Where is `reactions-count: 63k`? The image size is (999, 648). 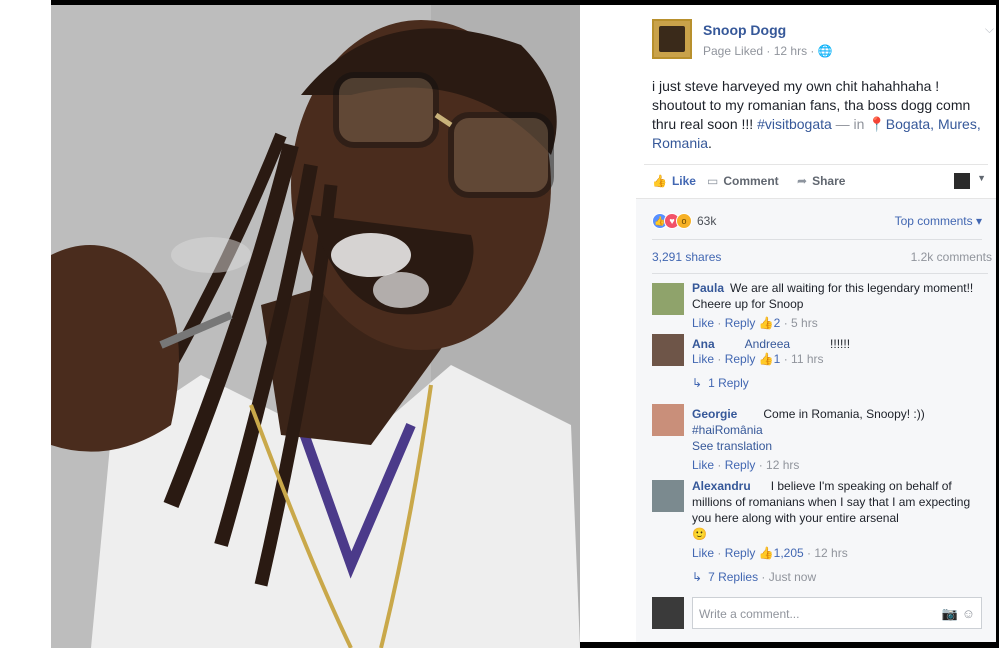
reactions-count: 63k is located at coordinates (706, 221).